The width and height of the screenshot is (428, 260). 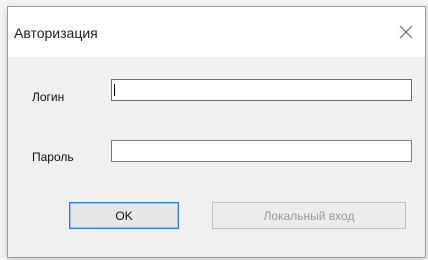 What do you see at coordinates (406, 32) in the screenshot?
I see `close-icon` at bounding box center [406, 32].